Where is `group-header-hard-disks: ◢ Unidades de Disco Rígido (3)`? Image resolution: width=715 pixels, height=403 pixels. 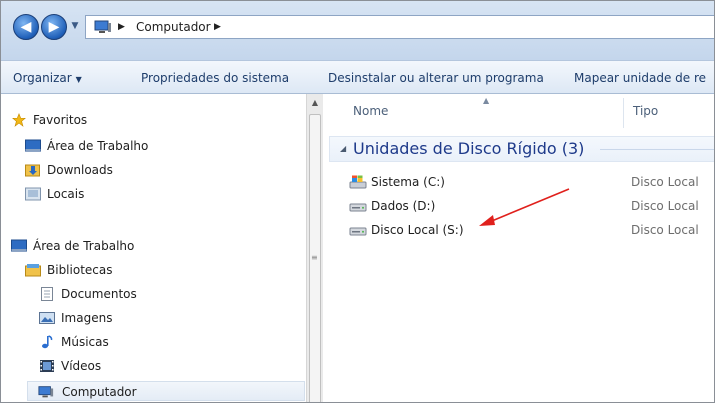
group-header-hard-disks: ◢ Unidades de Disco Rígido (3) is located at coordinates (521, 149).